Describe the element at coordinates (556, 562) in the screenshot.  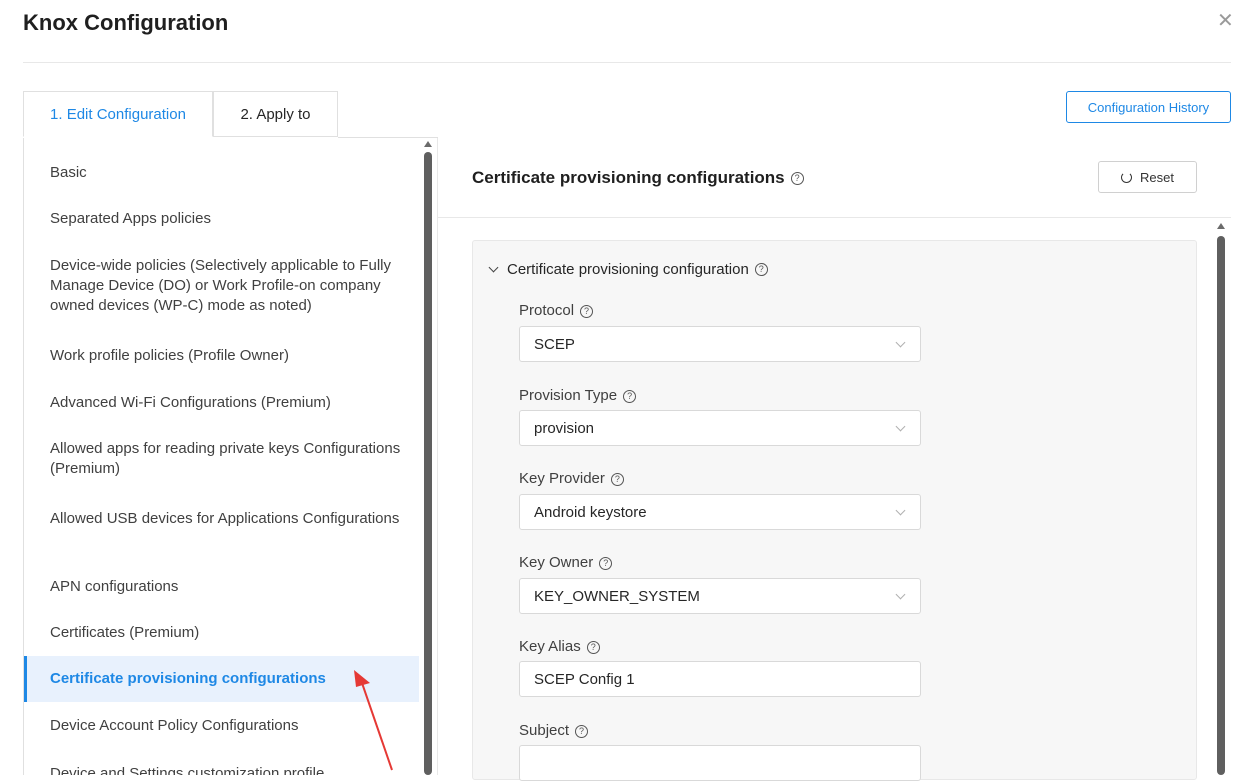
I see `key-owner-label-text: Key Owner` at that location.